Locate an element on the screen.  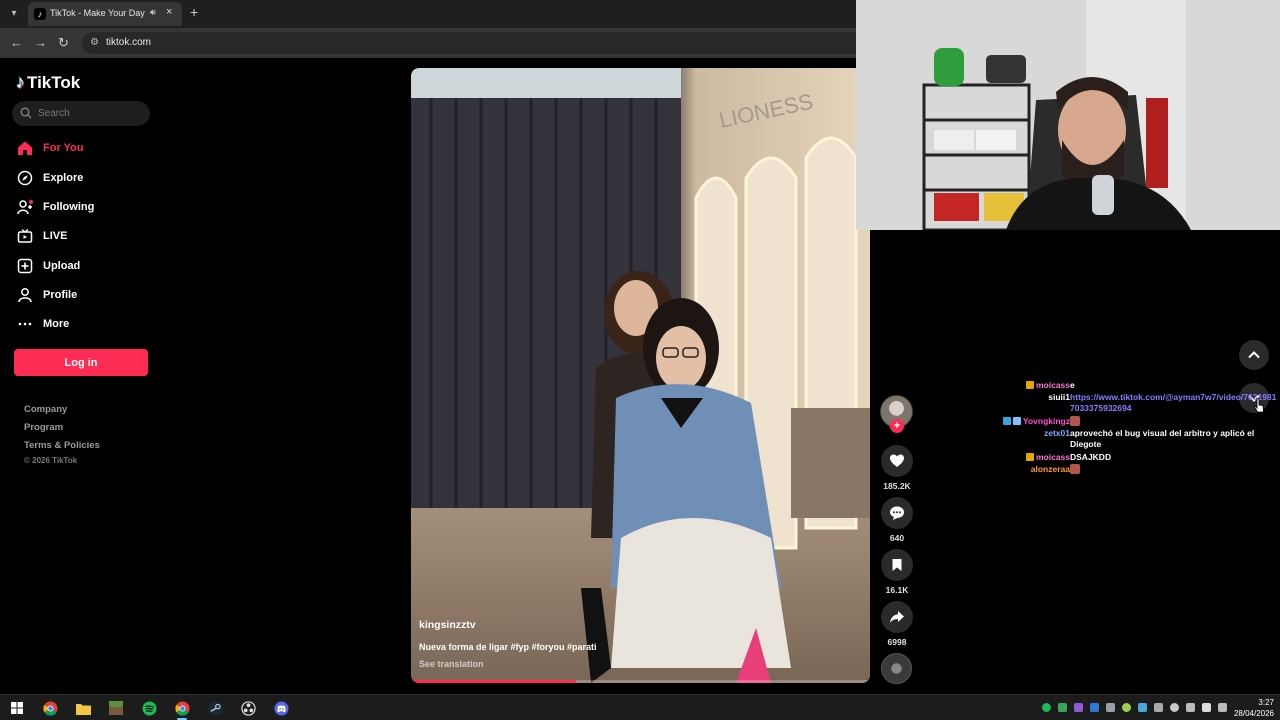
webcam-feed is located at coordinates (1068, 115).